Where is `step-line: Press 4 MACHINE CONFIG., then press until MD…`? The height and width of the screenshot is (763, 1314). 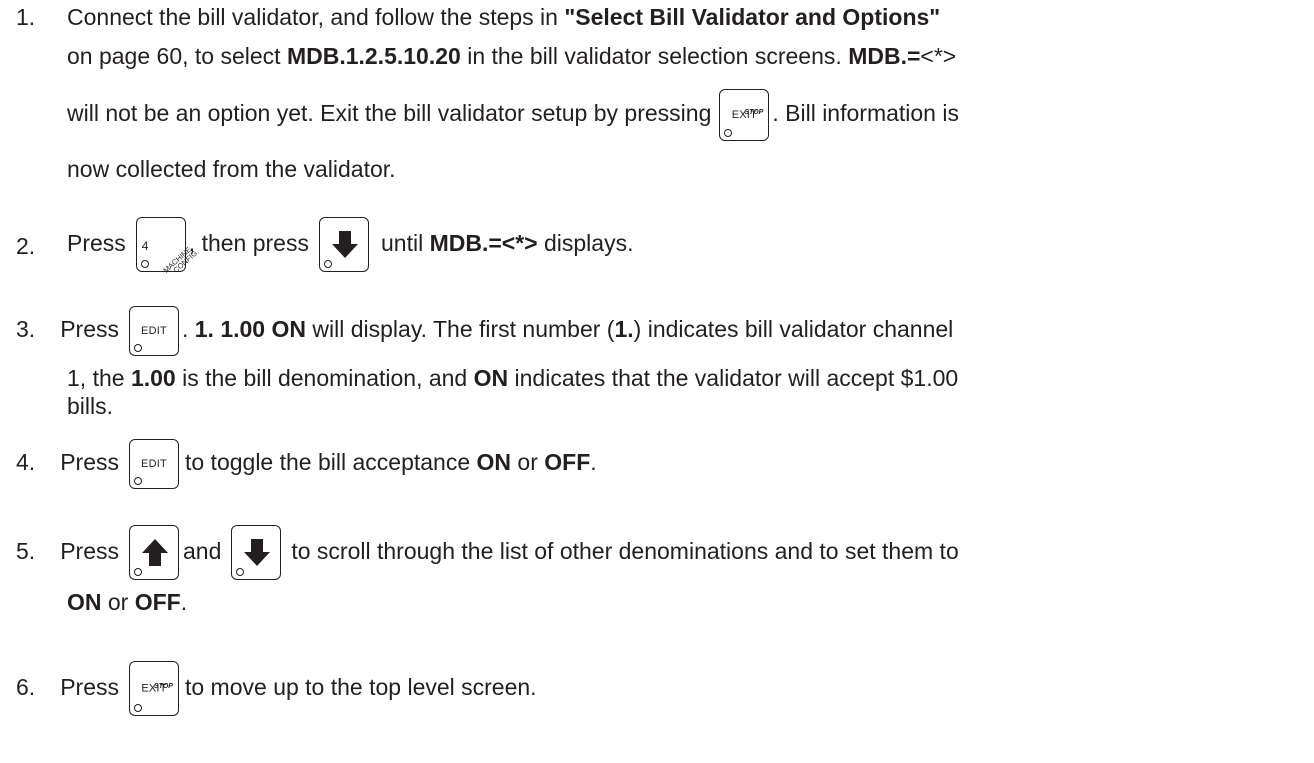
step-line: Press 4 MACHINE CONFIG., then press until MD… is located at coordinates (350, 245).